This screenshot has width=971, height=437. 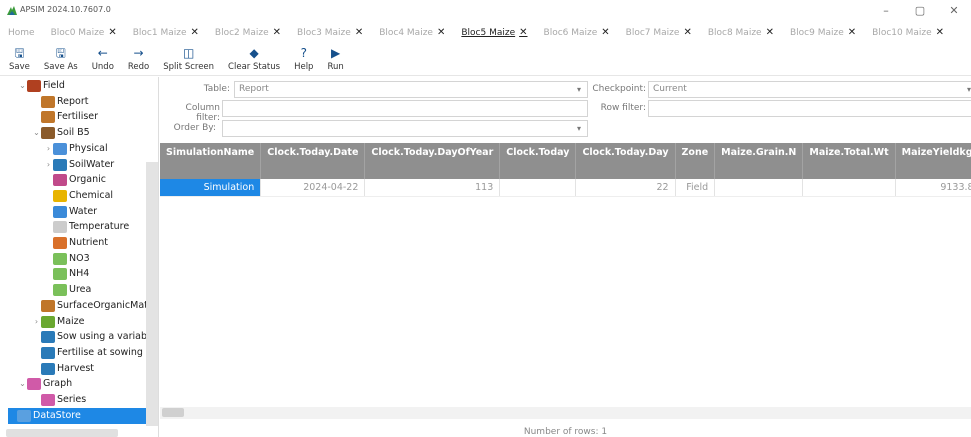 I want to click on table-cell: Simulation, so click(x=211, y=188).